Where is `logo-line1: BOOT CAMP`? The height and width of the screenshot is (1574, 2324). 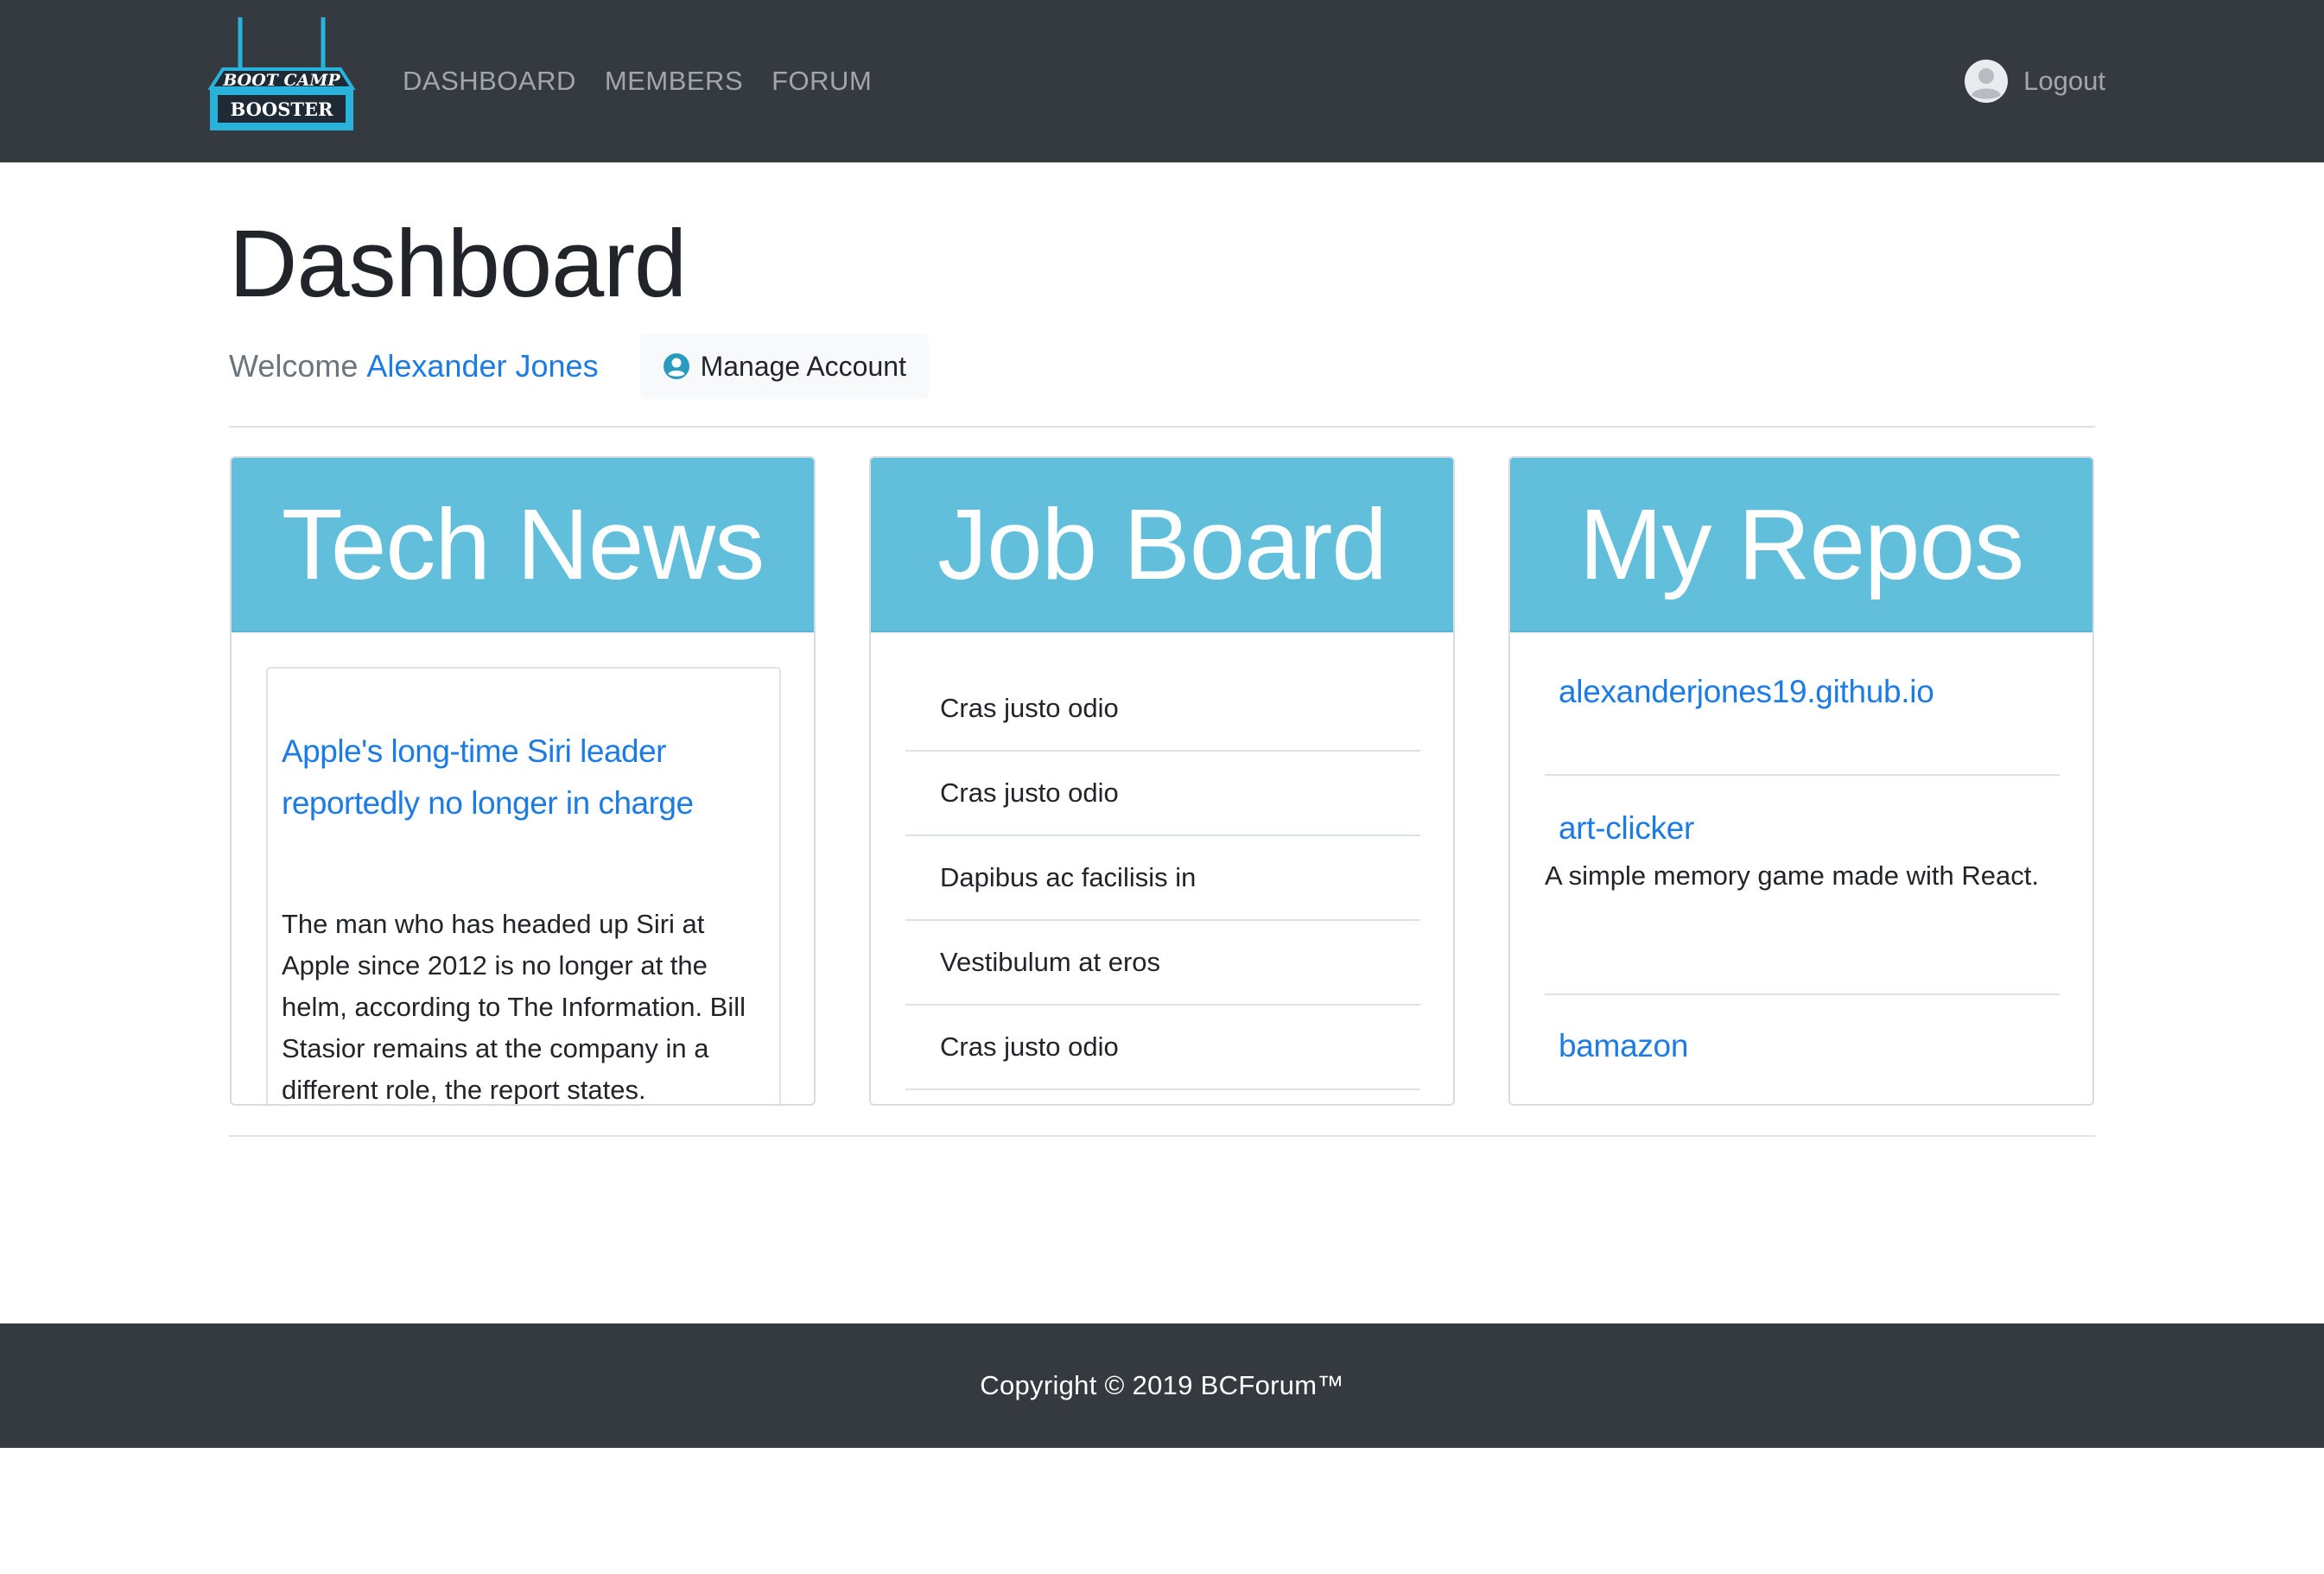
logo-line1: BOOT CAMP is located at coordinates (281, 80).